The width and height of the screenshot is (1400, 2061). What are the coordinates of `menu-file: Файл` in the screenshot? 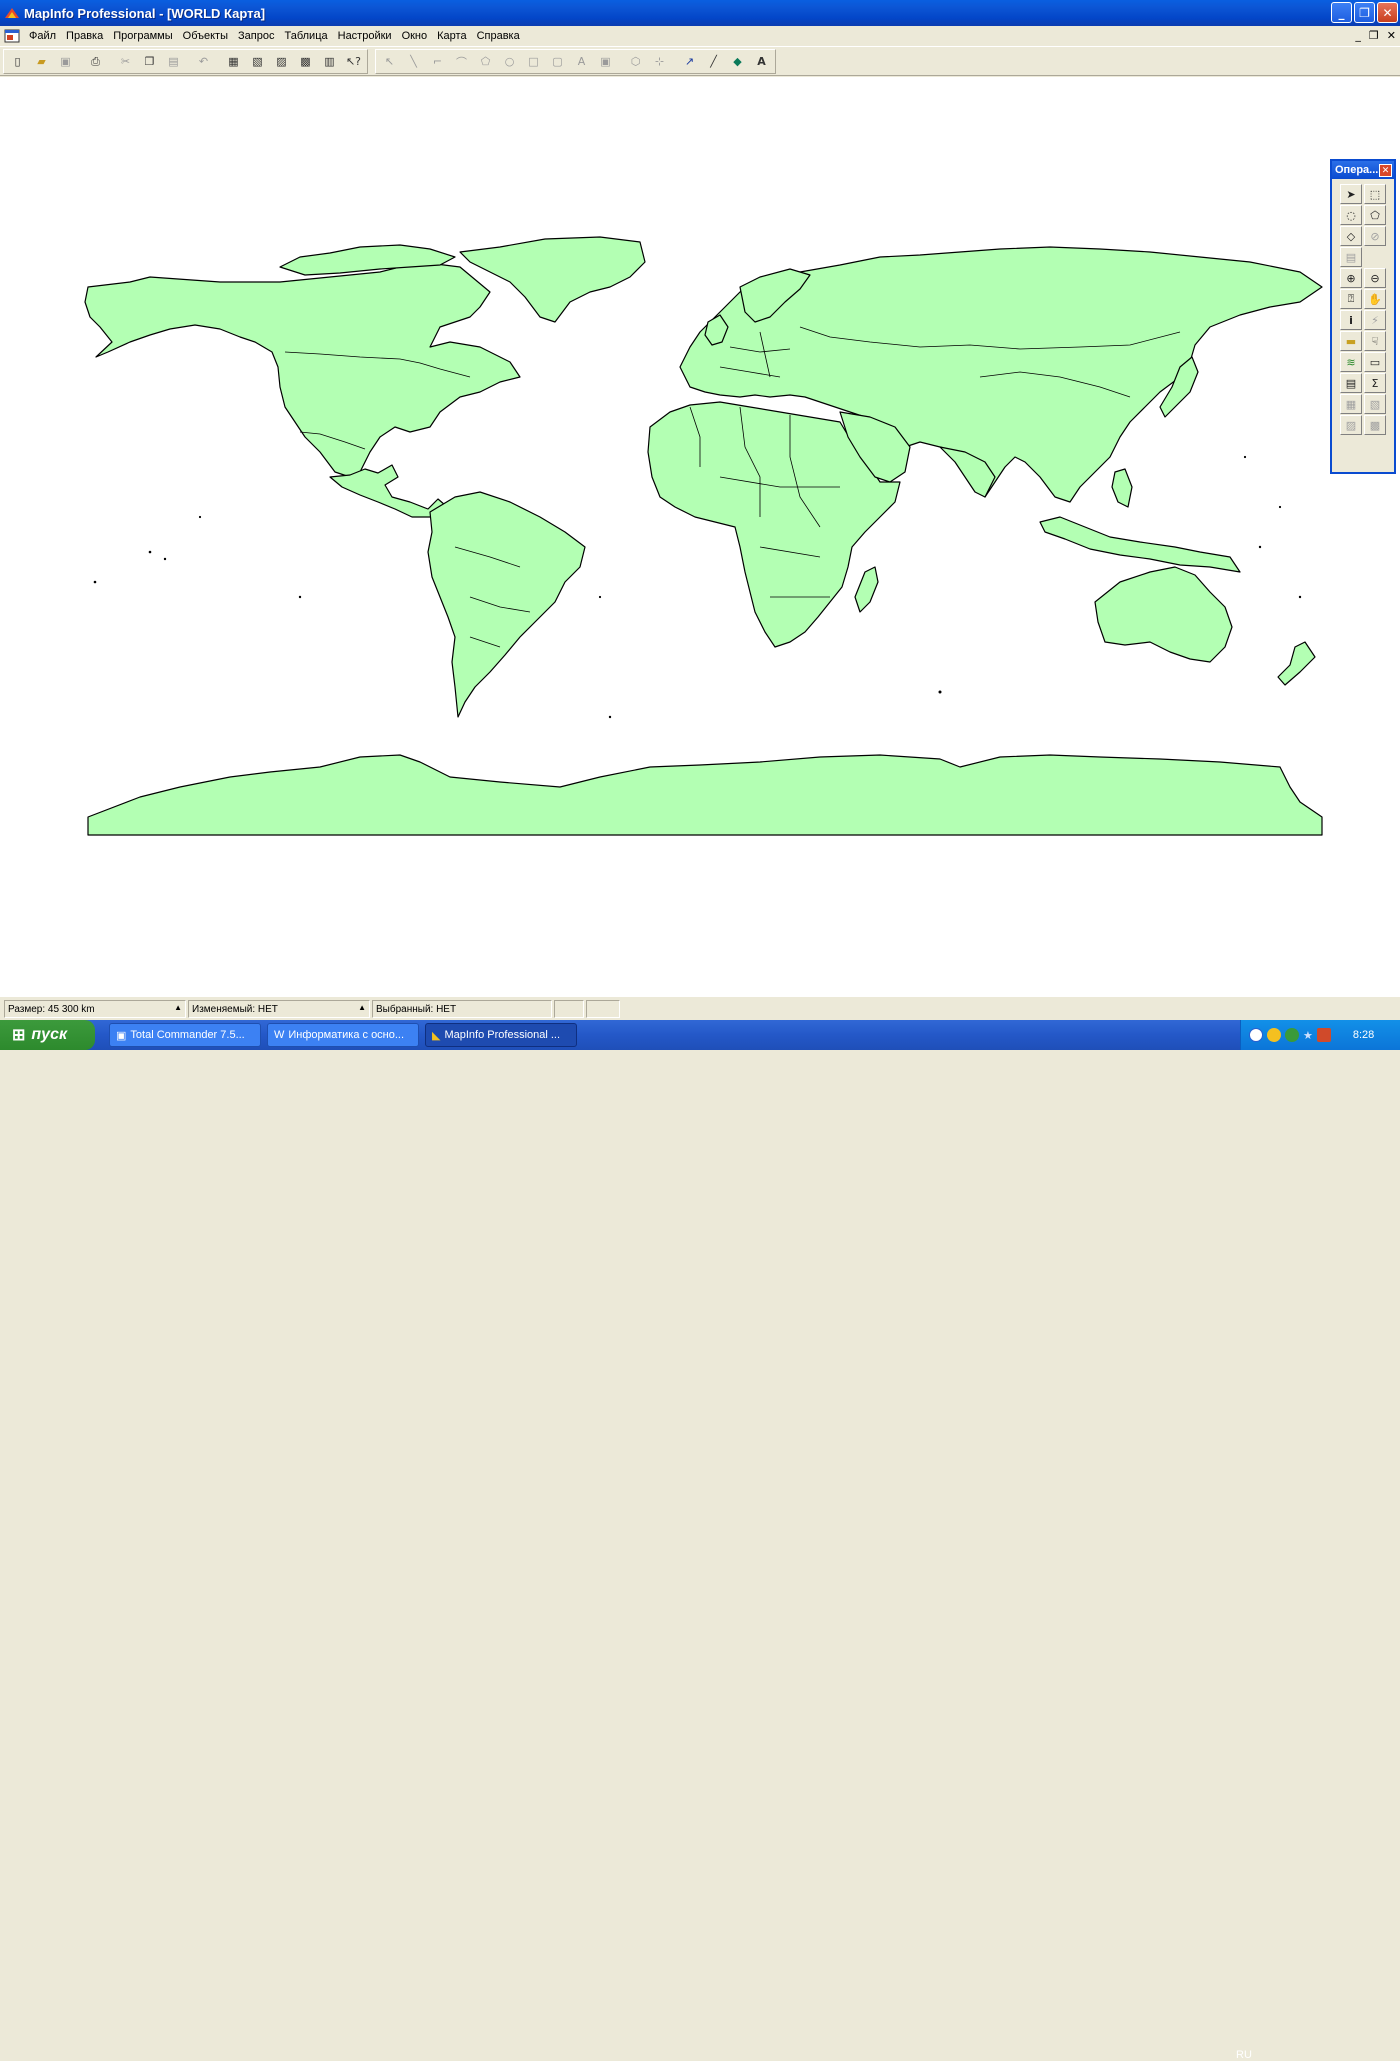 It's located at (42, 36).